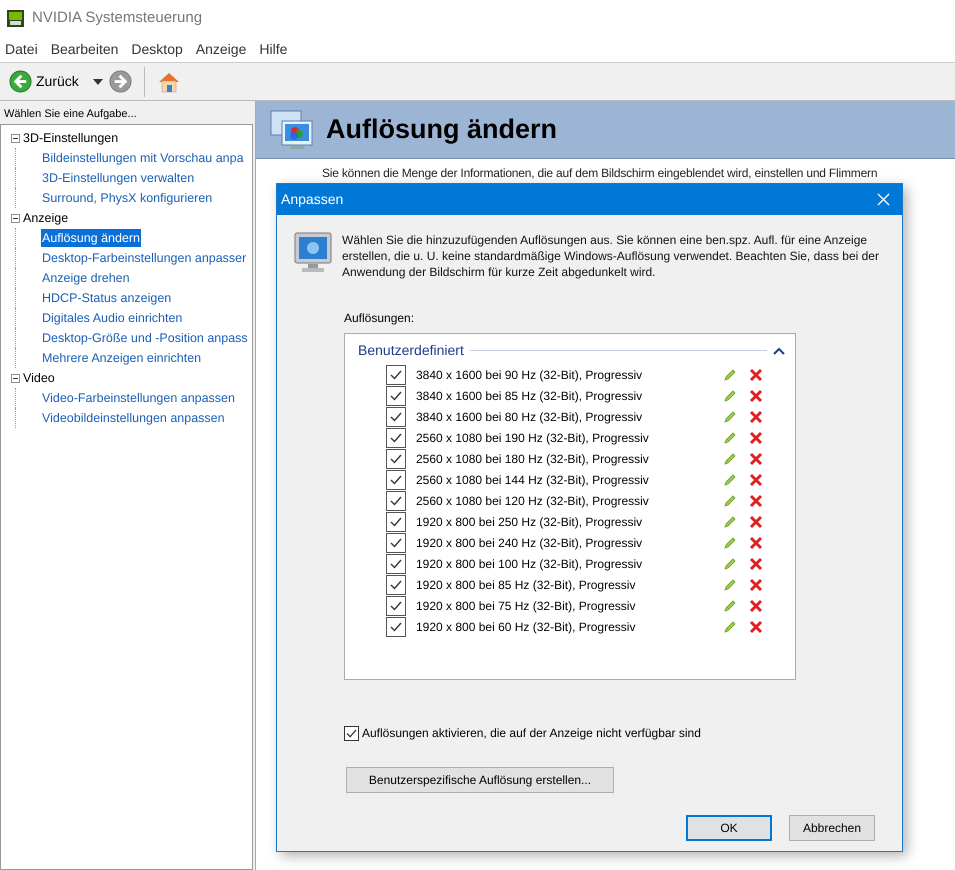  I want to click on tree-item: HDCP-Status anzeigen, so click(106, 298).